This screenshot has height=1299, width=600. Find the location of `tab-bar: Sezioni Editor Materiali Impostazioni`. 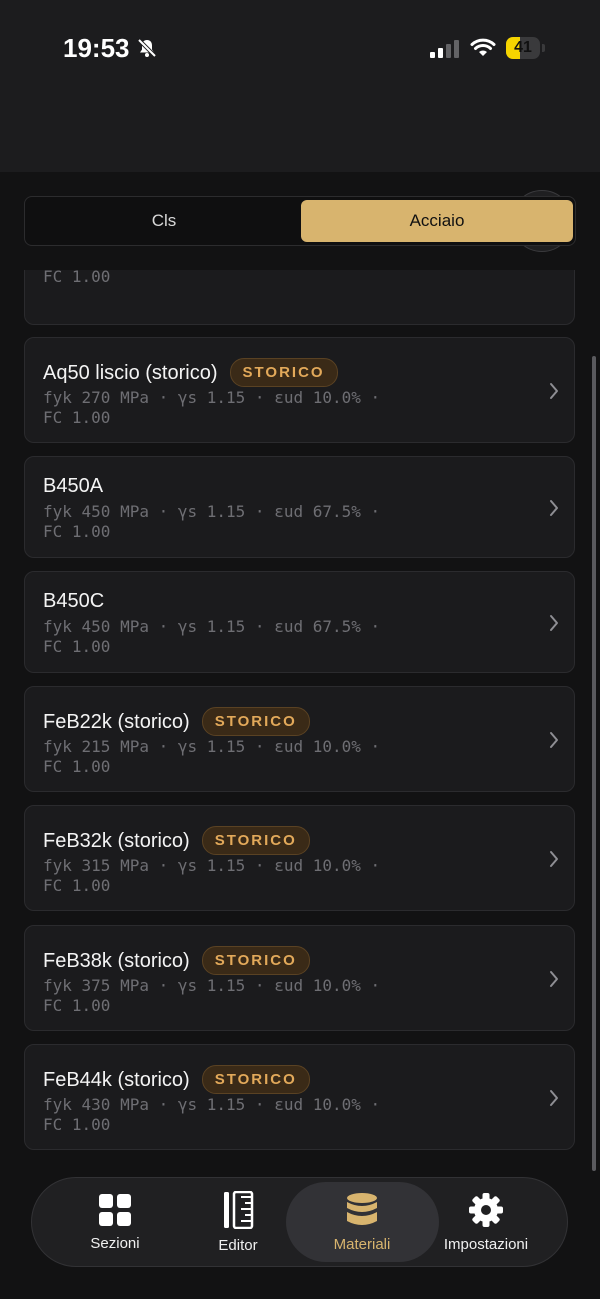

tab-bar: Sezioni Editor Materiali Impostazioni is located at coordinates (299, 1222).